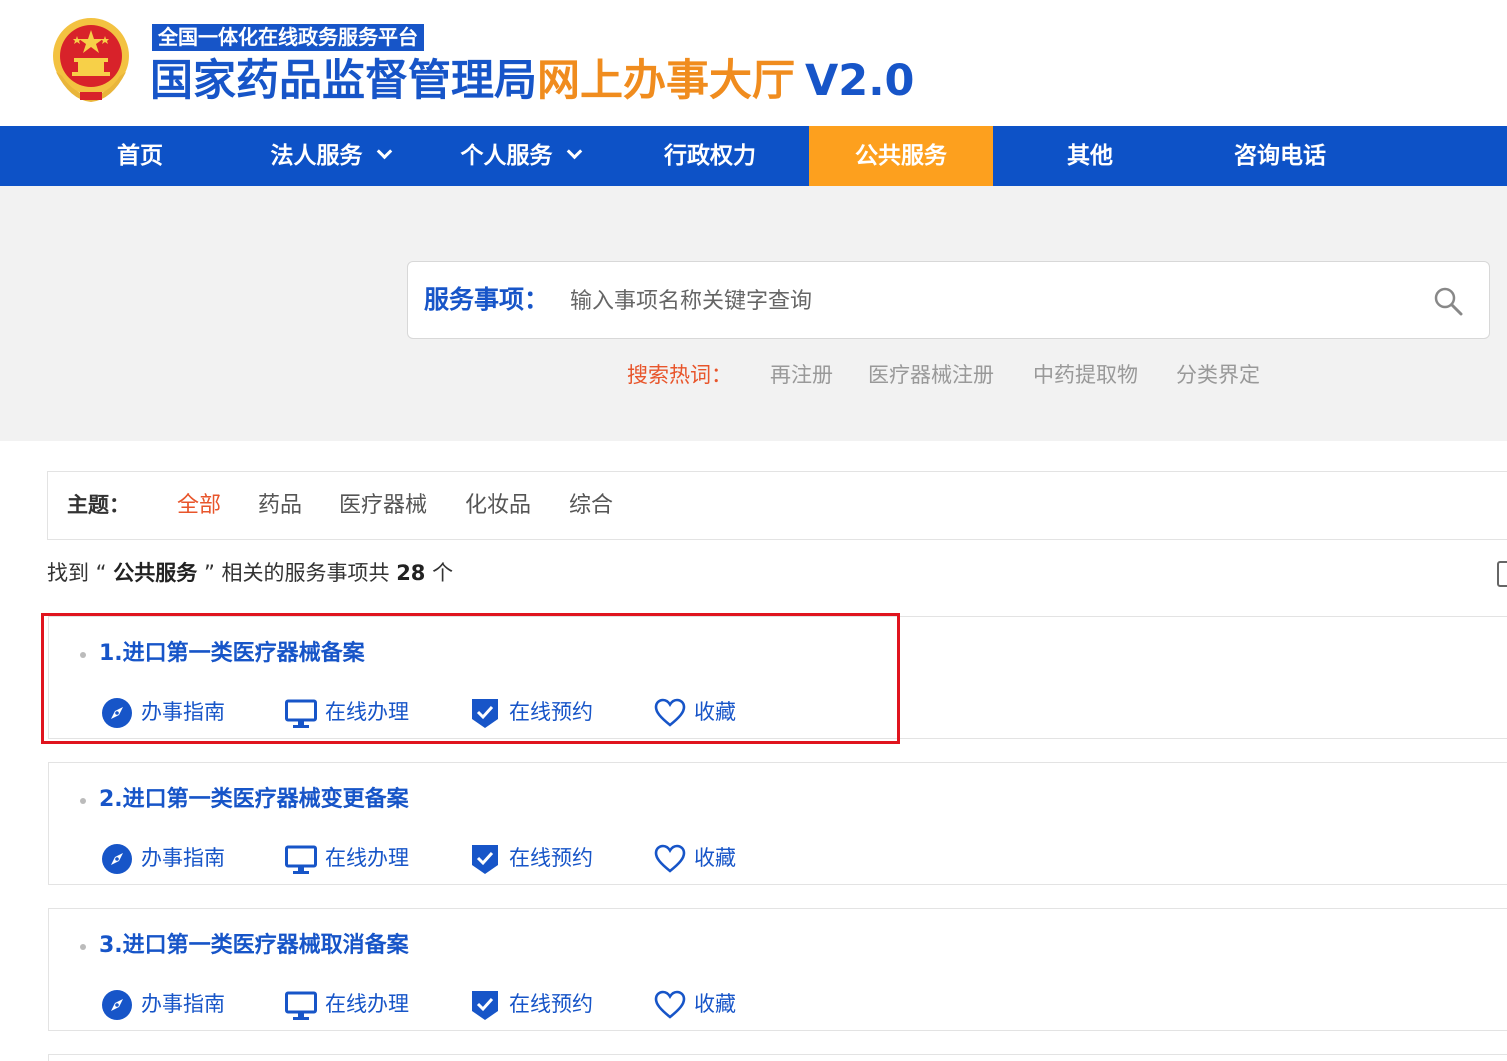 The width and height of the screenshot is (1507, 1061). What do you see at coordinates (801, 375) in the screenshot?
I see `hot-word: 再注册` at bounding box center [801, 375].